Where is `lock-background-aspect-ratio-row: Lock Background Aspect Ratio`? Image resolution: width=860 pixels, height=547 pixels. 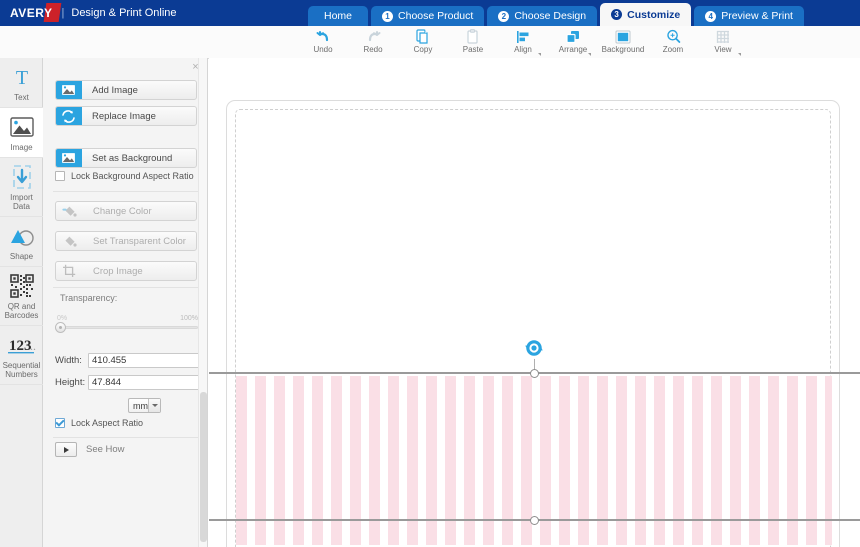
lock-background-aspect-ratio-row: Lock Background Aspect Ratio is located at coordinates (124, 176).